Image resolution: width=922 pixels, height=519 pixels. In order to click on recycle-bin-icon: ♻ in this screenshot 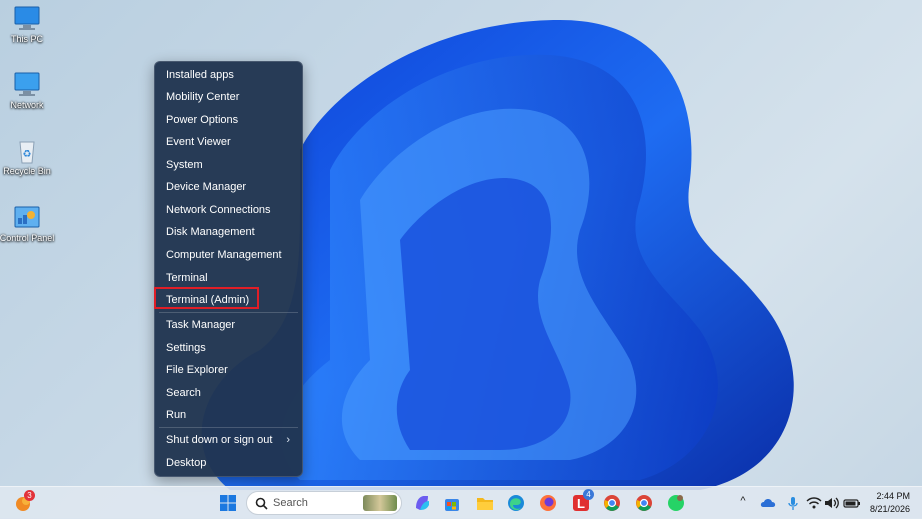, I will do `click(27, 151)`.